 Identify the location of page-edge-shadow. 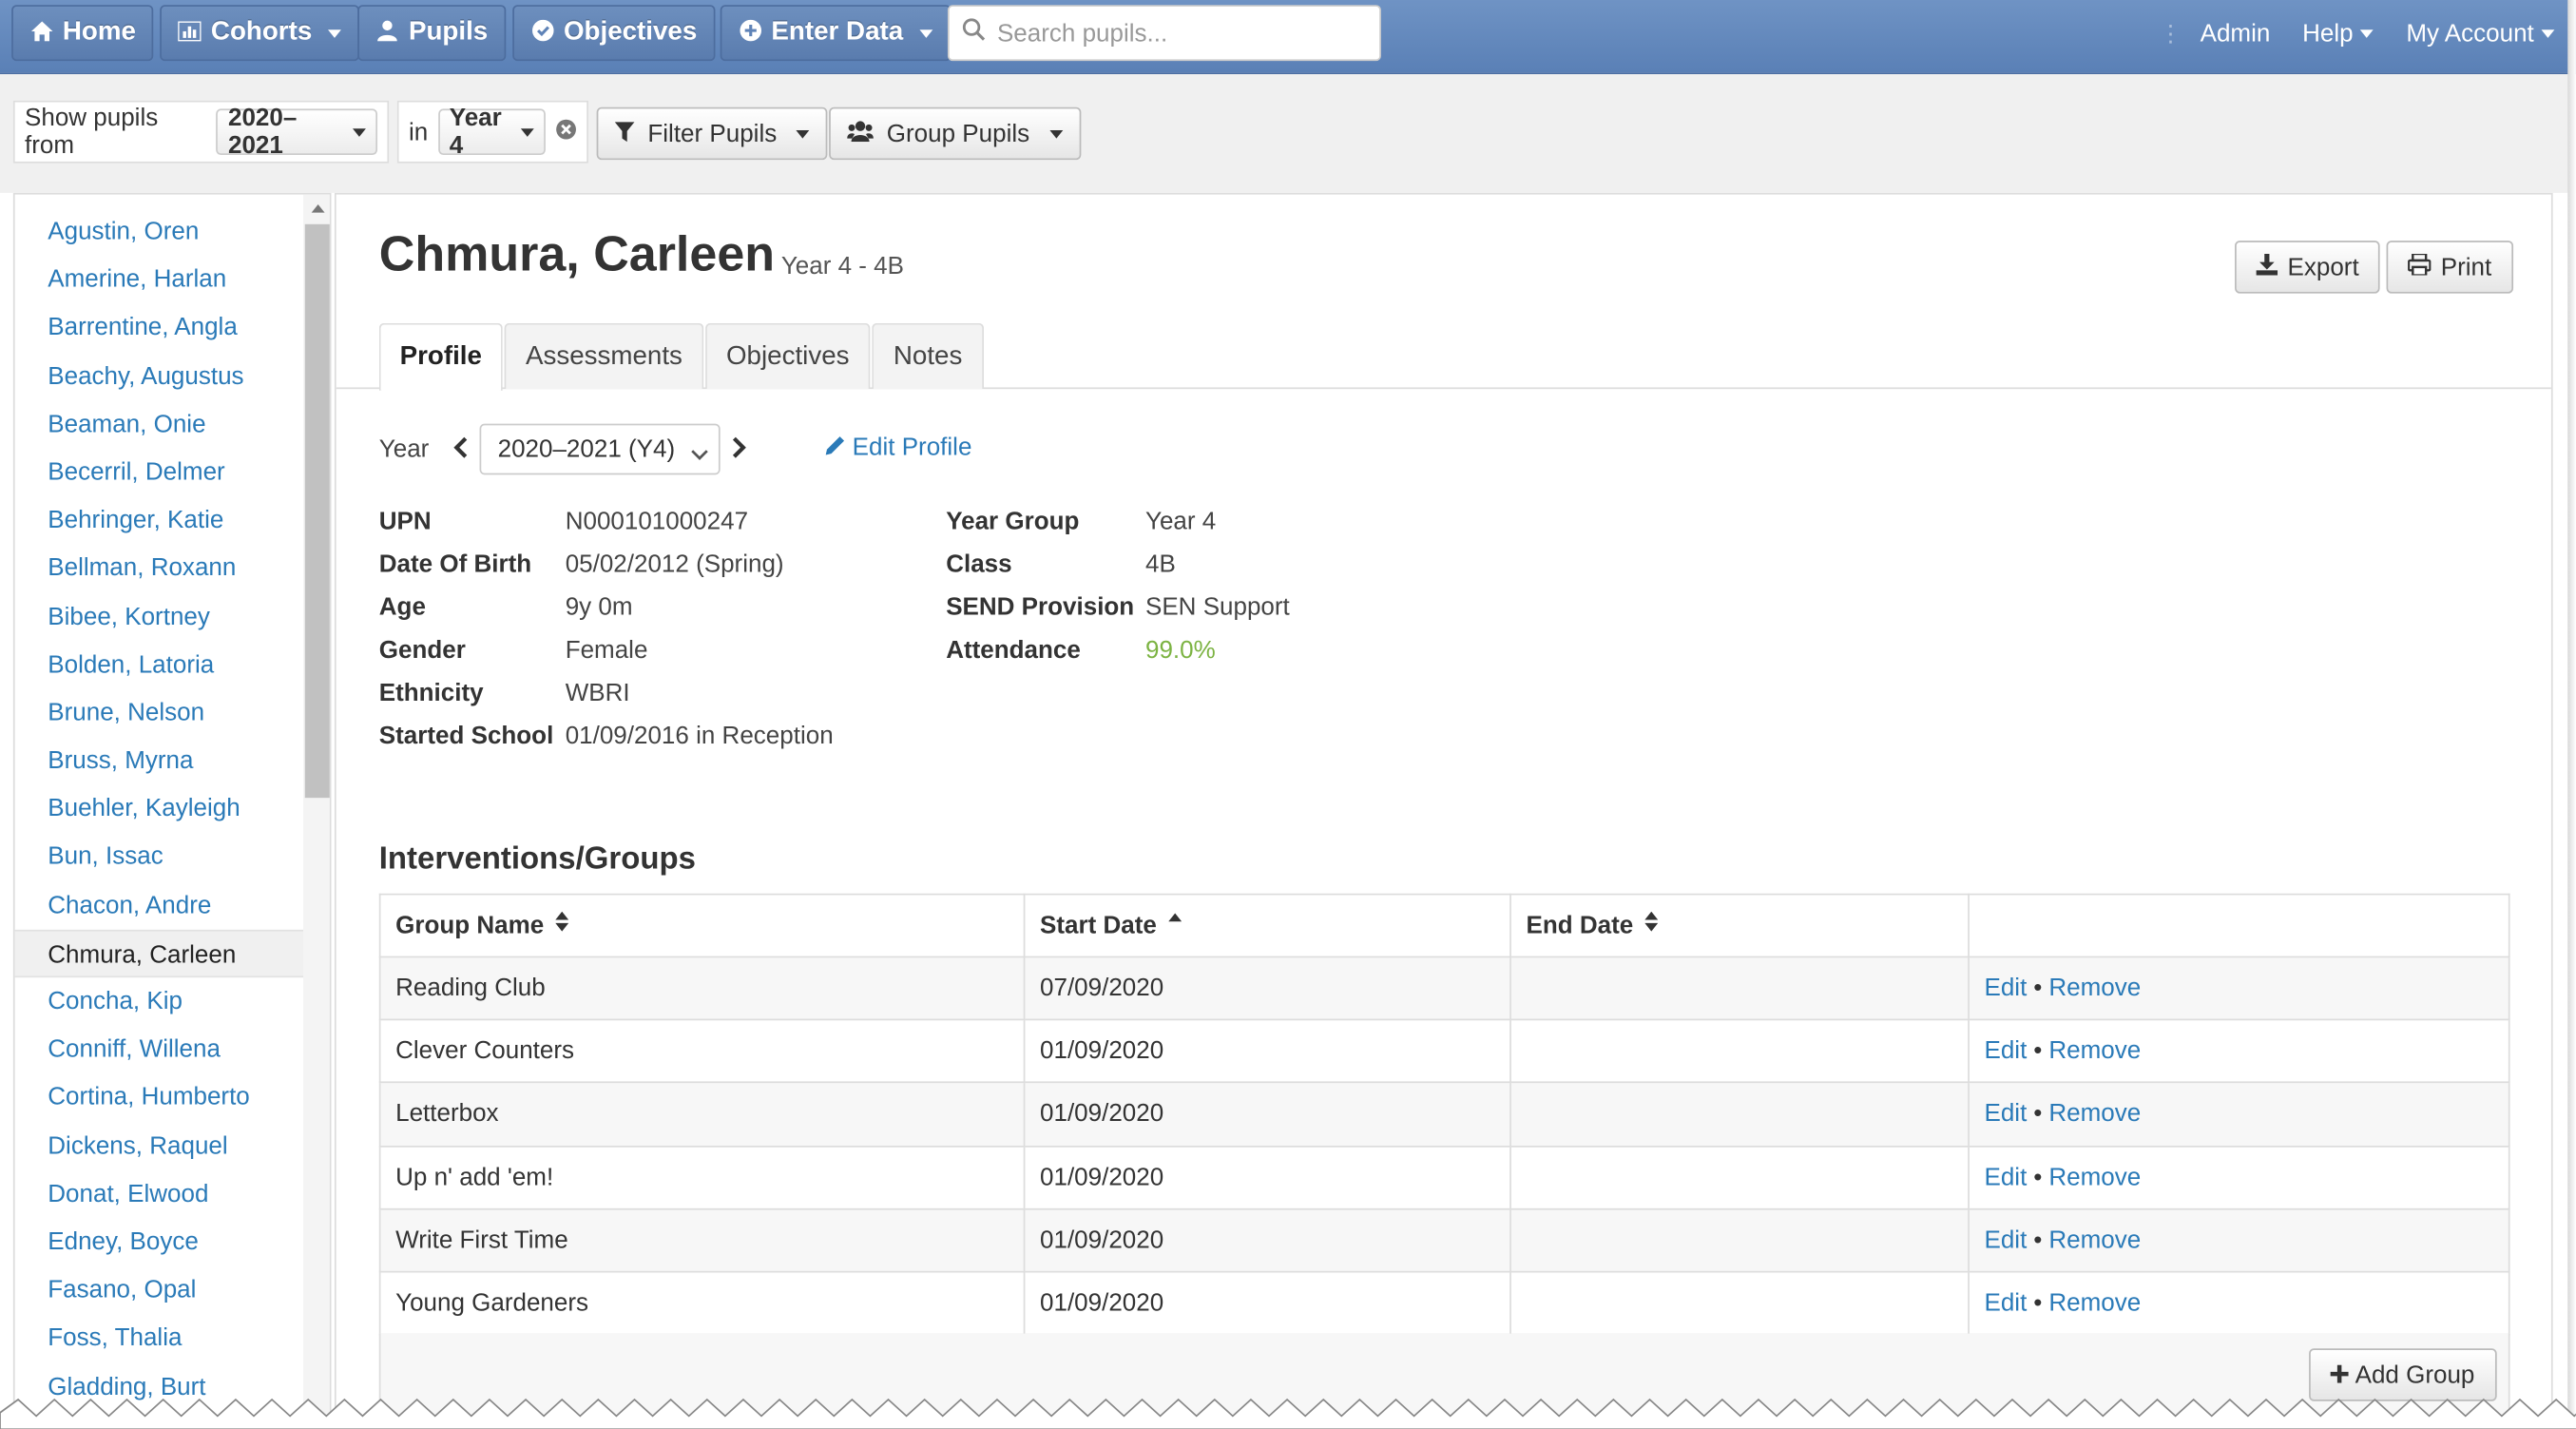
(2571, 714).